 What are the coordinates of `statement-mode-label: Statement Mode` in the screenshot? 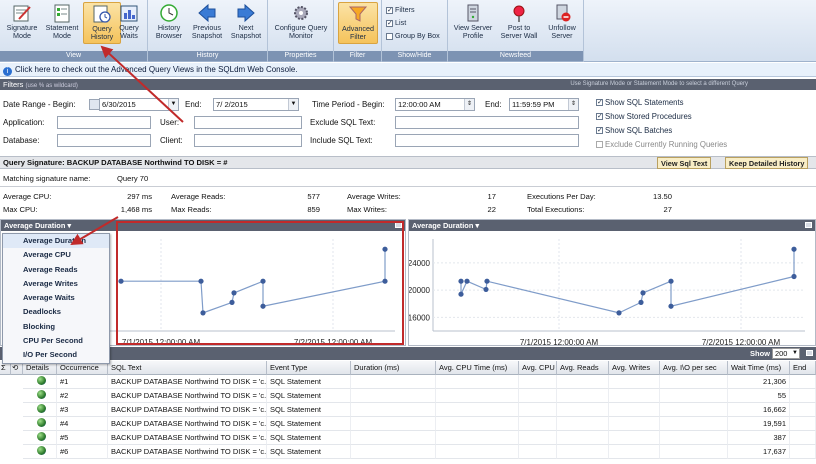 It's located at (62, 31).